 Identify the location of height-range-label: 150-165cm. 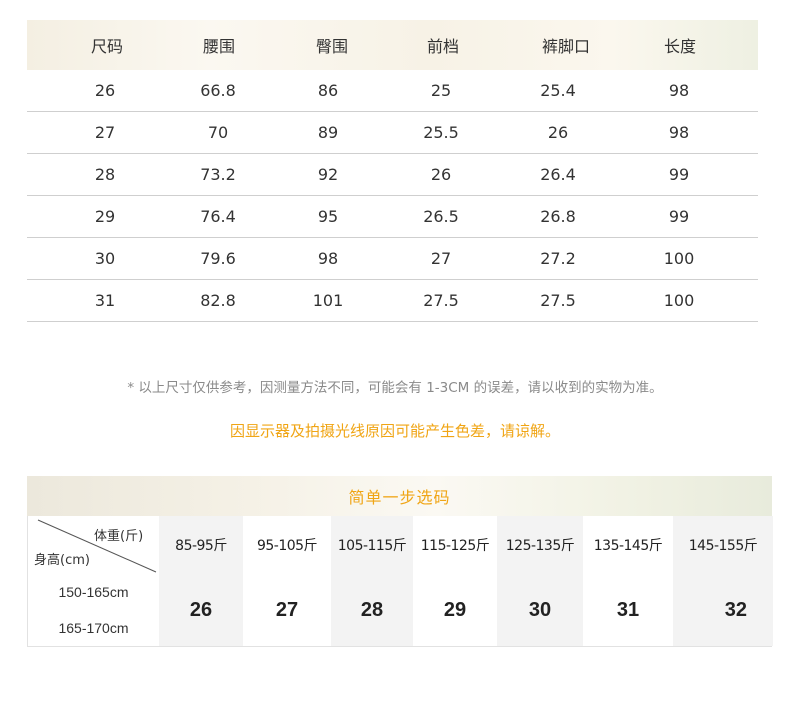
(94, 592).